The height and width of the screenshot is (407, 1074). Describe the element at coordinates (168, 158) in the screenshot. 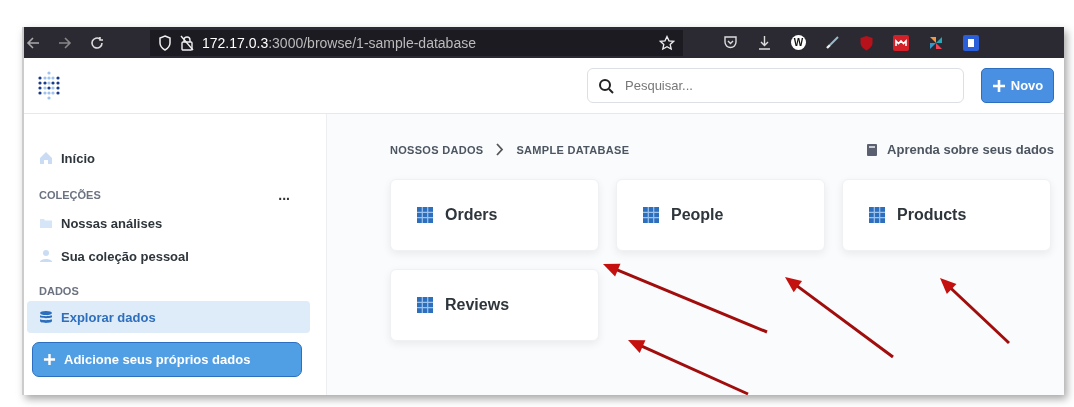

I see `nav-item: Início` at that location.